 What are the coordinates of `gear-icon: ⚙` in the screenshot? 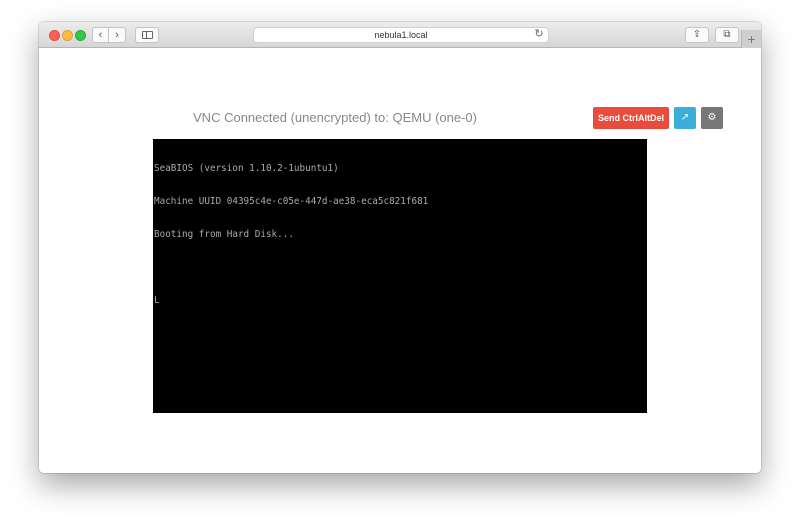 It's located at (712, 117).